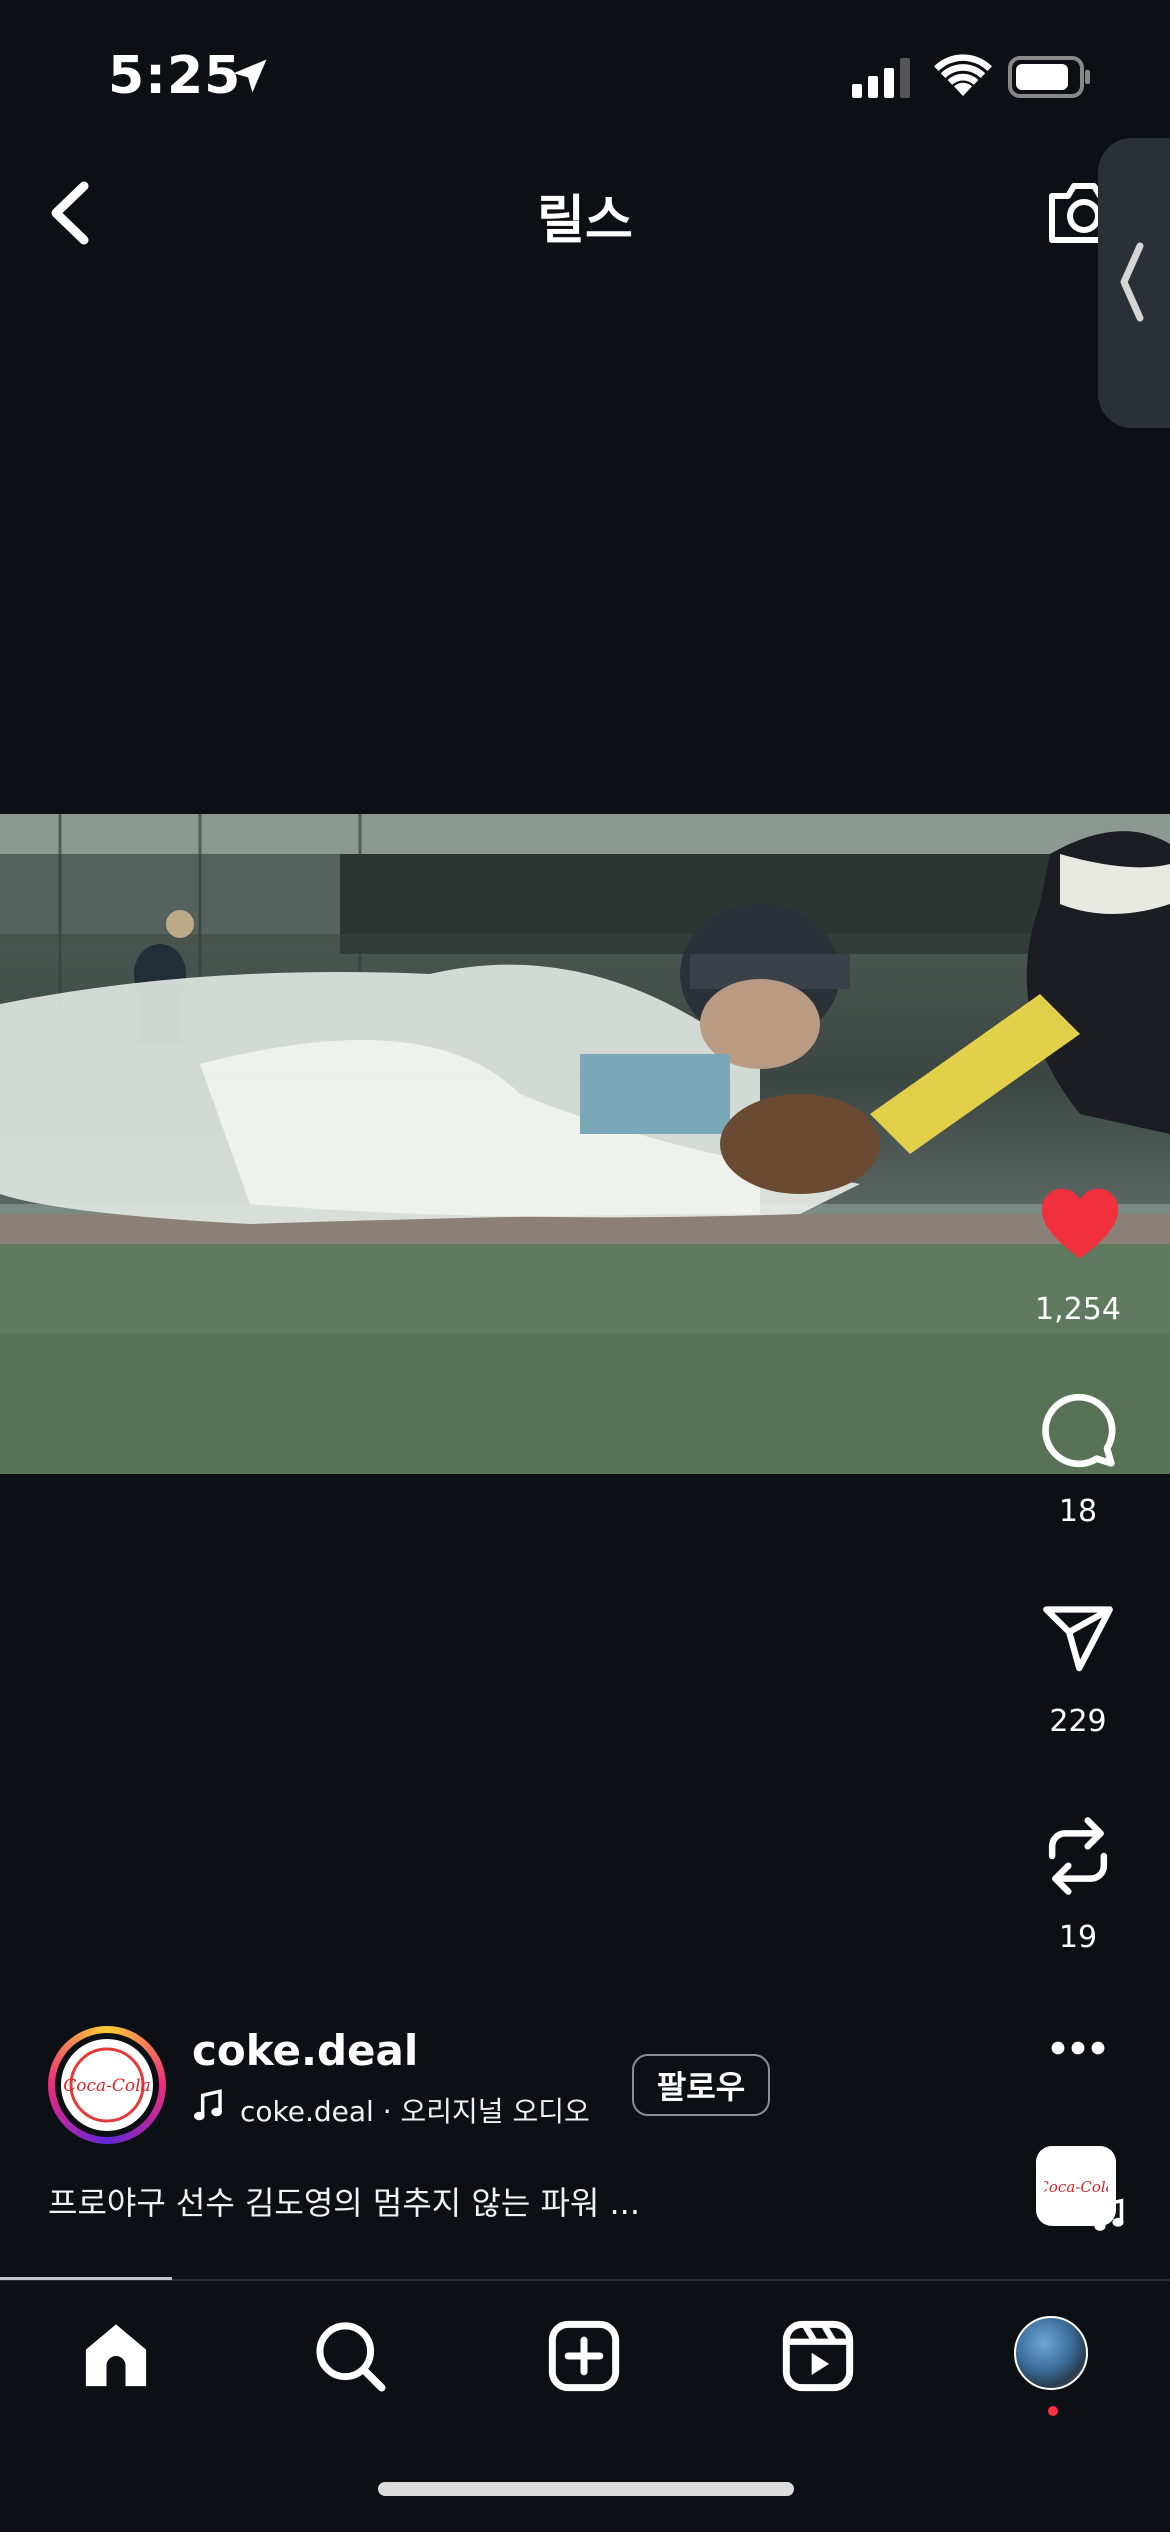 Image resolution: width=1170 pixels, height=2532 pixels. What do you see at coordinates (963, 75) in the screenshot?
I see `wifi-icon` at bounding box center [963, 75].